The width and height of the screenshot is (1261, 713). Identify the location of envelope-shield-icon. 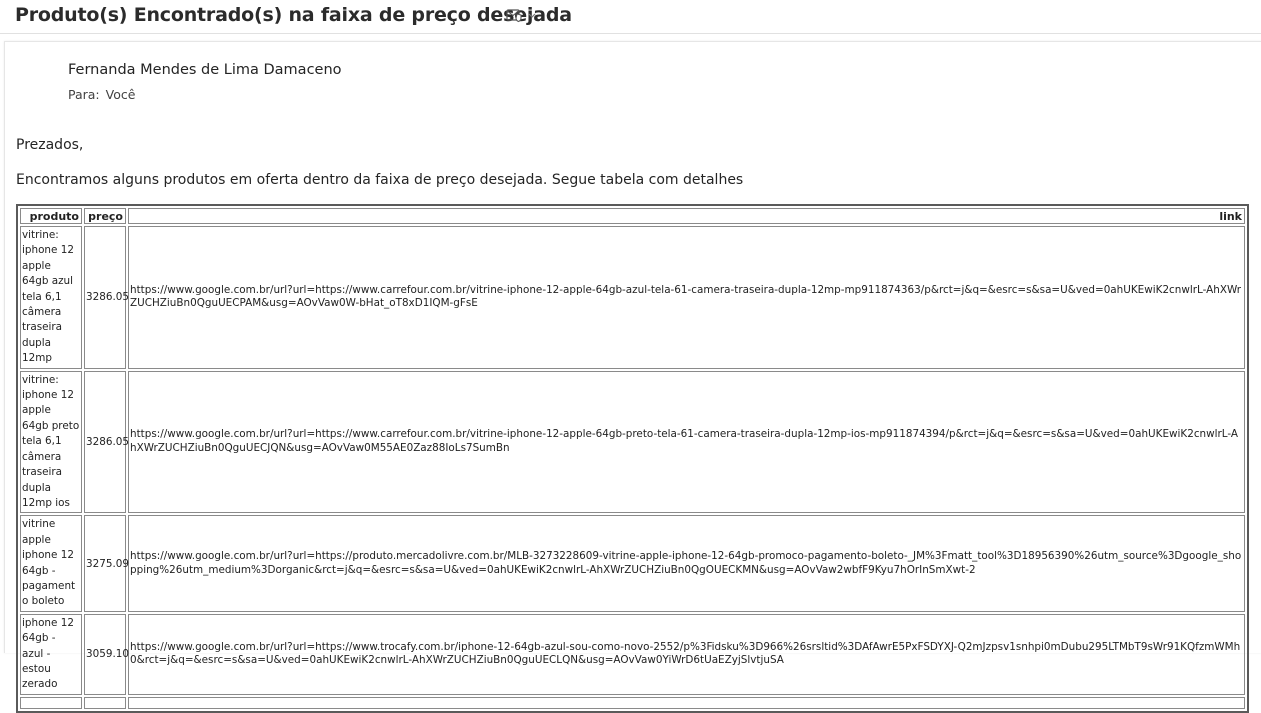
(514, 15).